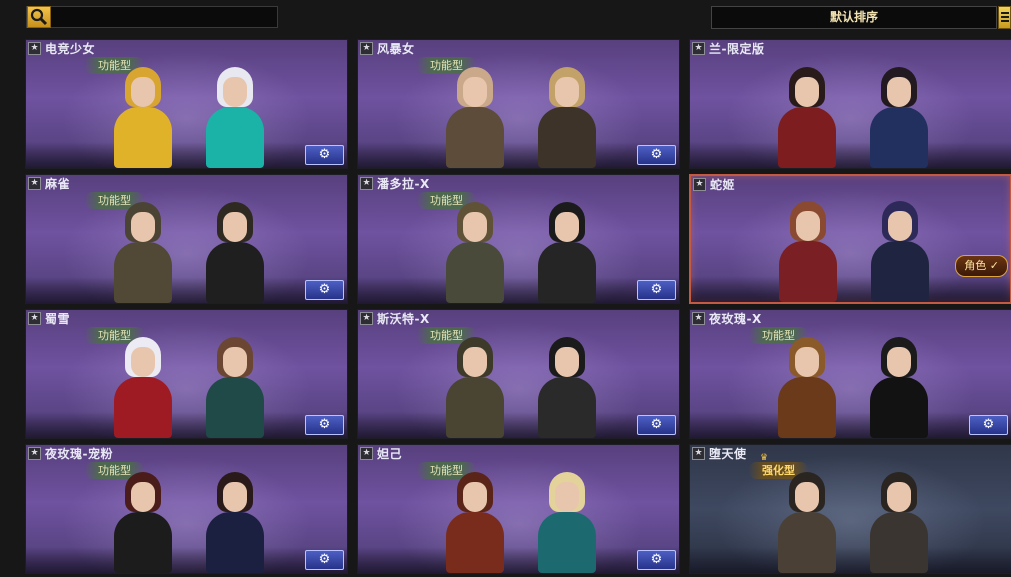 The width and height of the screenshot is (1011, 577). What do you see at coordinates (152, 17) in the screenshot?
I see `search-input` at bounding box center [152, 17].